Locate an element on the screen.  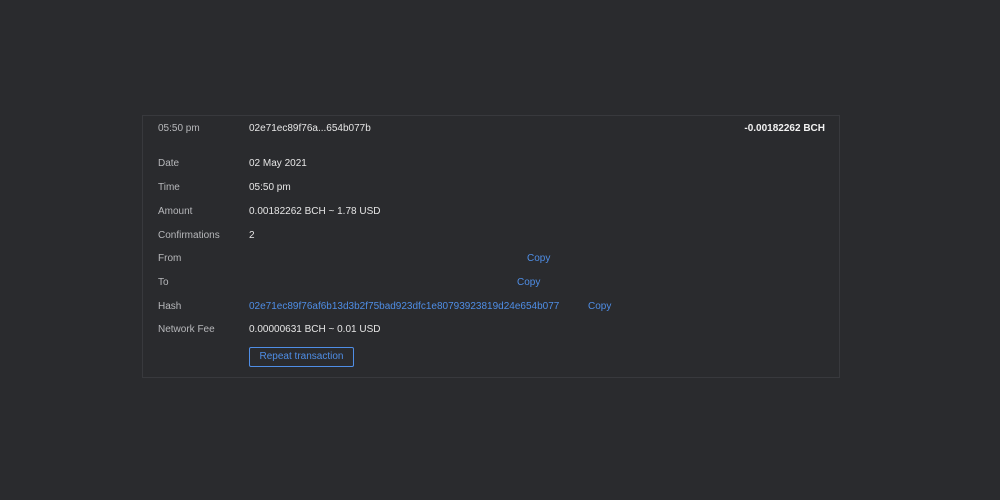
confirmations-value: 2 is located at coordinates (252, 235).